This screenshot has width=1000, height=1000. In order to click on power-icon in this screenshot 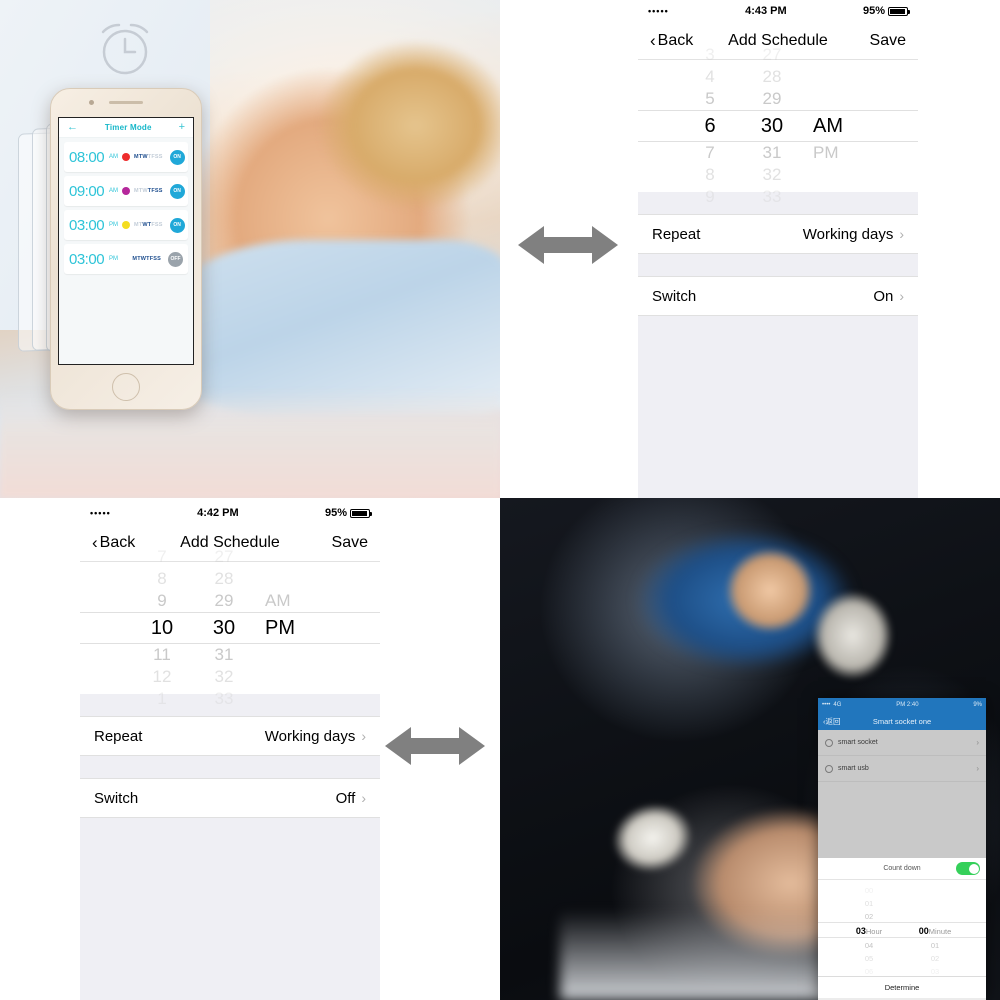, I will do `click(829, 768)`.